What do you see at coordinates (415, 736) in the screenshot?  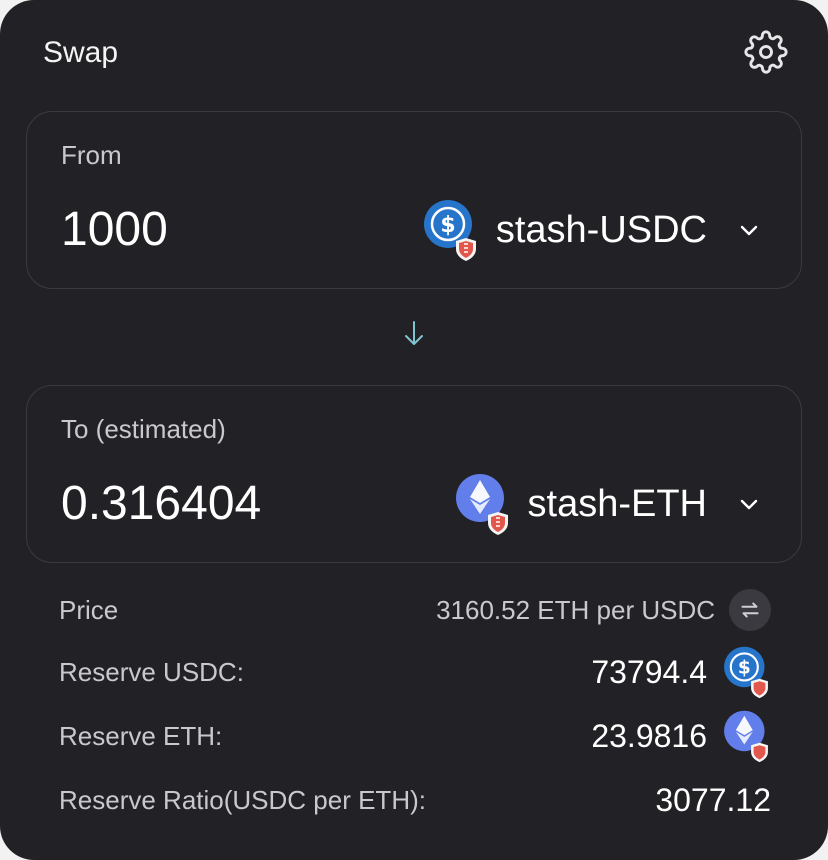 I see `reserve-eth-row: Reserve ETH: 23.9816` at bounding box center [415, 736].